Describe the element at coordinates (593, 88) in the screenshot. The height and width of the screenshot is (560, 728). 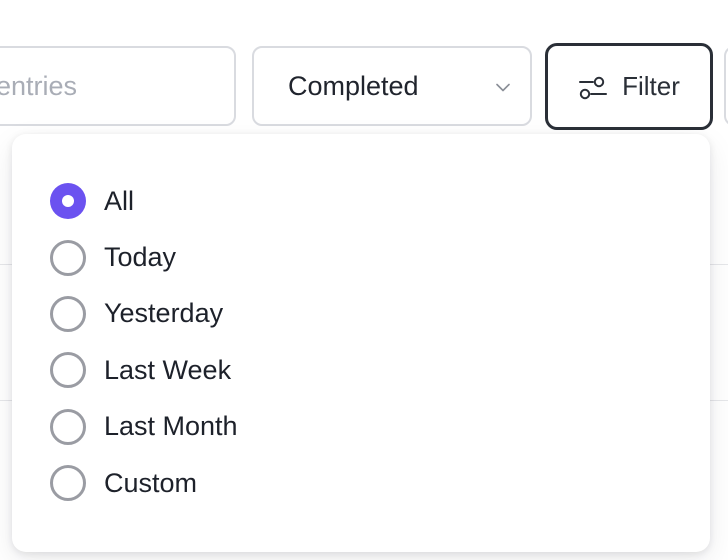
I see `sliders-icon` at that location.